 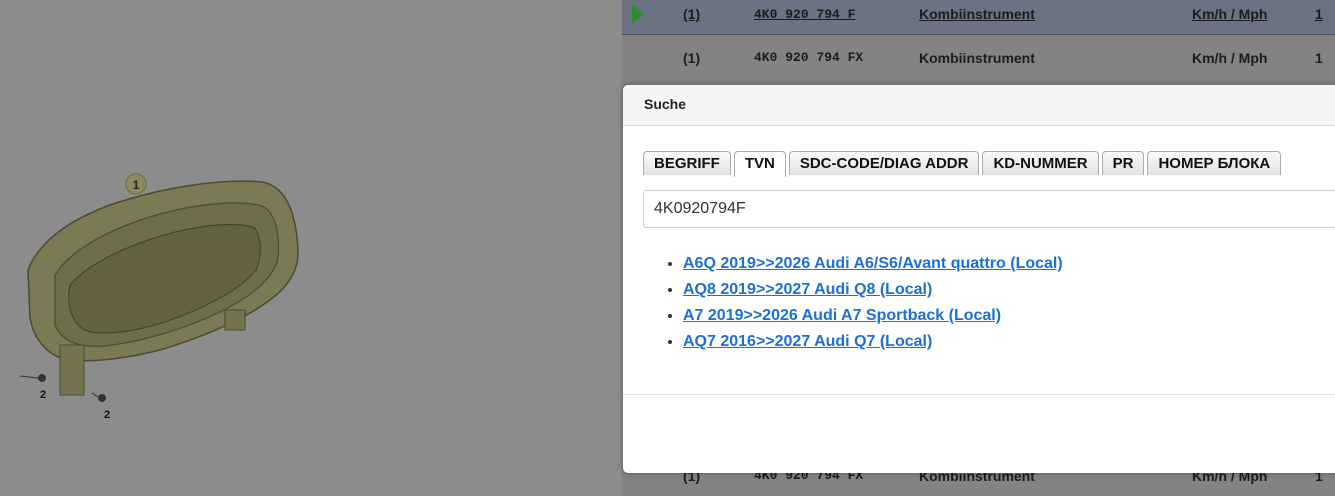 What do you see at coordinates (759, 164) in the screenshot?
I see `tab-tvn: TVN` at bounding box center [759, 164].